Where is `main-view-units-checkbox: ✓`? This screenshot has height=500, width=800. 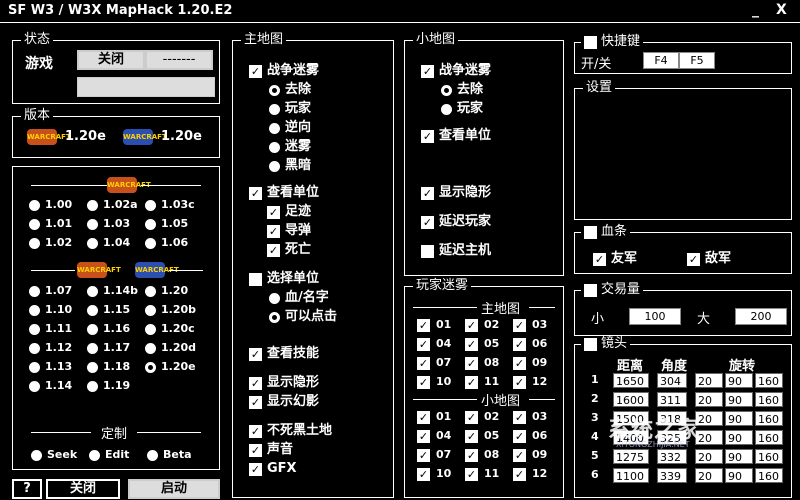 main-view-units-checkbox: ✓ is located at coordinates (255, 193).